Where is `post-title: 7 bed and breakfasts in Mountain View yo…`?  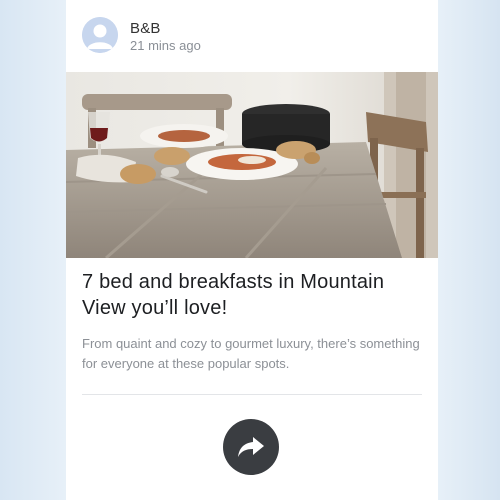 post-title: 7 bed and breakfasts in Mountain View yo… is located at coordinates (252, 295).